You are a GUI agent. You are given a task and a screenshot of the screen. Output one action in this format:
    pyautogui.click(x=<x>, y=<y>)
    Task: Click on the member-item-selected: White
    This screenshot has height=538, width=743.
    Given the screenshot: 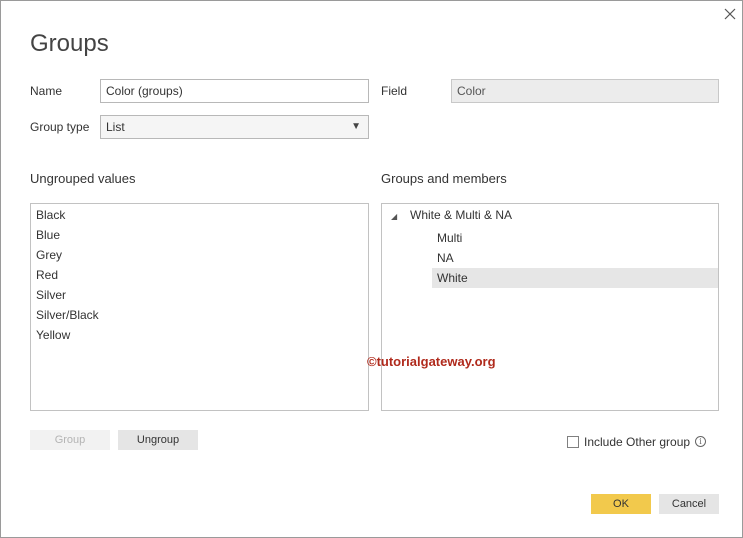 What is the action you would take?
    pyautogui.click(x=575, y=278)
    